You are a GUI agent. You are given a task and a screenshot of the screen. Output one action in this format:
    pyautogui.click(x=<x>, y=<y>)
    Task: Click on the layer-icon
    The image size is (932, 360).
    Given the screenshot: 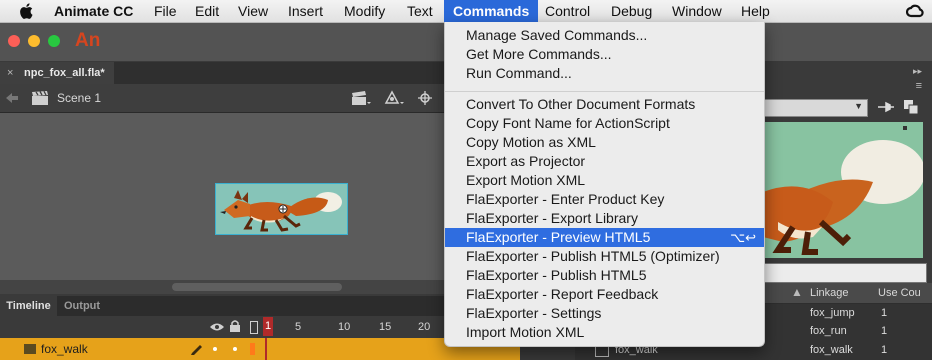 What is the action you would take?
    pyautogui.click(x=30, y=349)
    